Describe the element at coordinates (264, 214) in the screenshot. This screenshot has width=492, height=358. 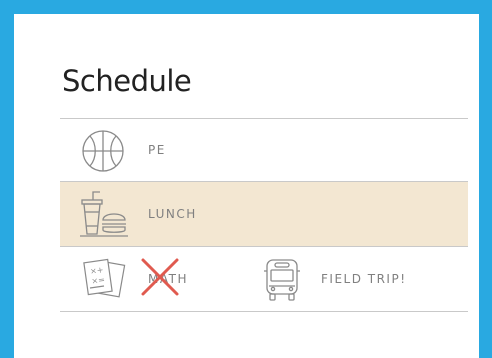
I see `schedule-item-lunch: LUNCH` at that location.